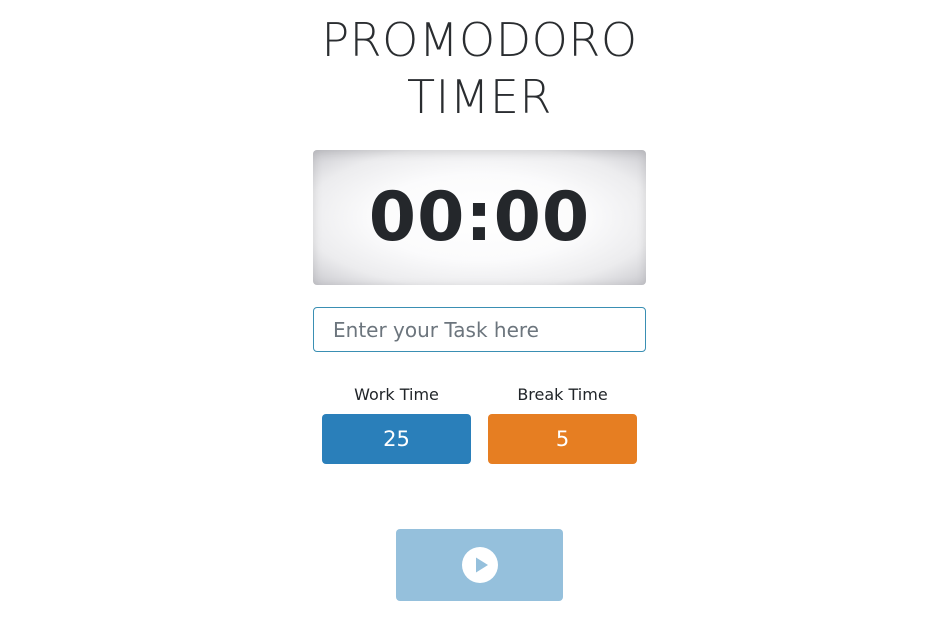 The image size is (931, 620). I want to click on page-title: PROMODORO TIMER, so click(479, 69).